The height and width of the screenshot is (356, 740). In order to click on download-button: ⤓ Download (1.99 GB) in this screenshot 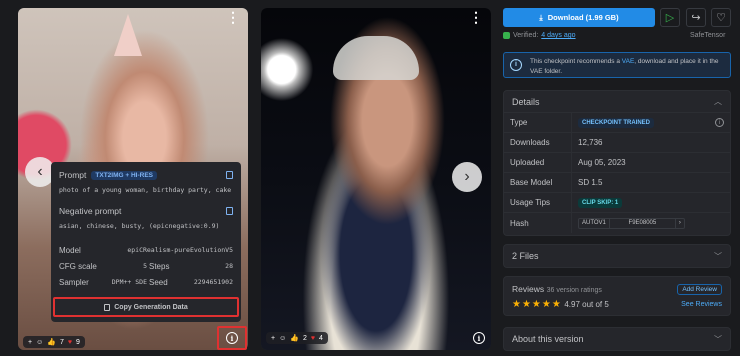, I will do `click(579, 17)`.